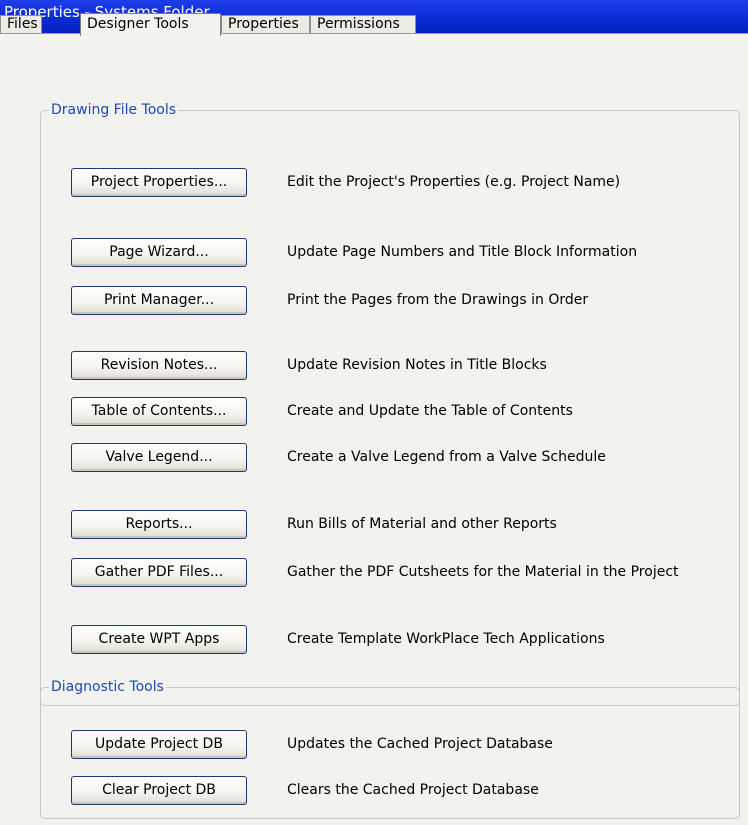  What do you see at coordinates (422, 524) in the screenshot?
I see `reports-description: Run Bills of Material and other Reports` at bounding box center [422, 524].